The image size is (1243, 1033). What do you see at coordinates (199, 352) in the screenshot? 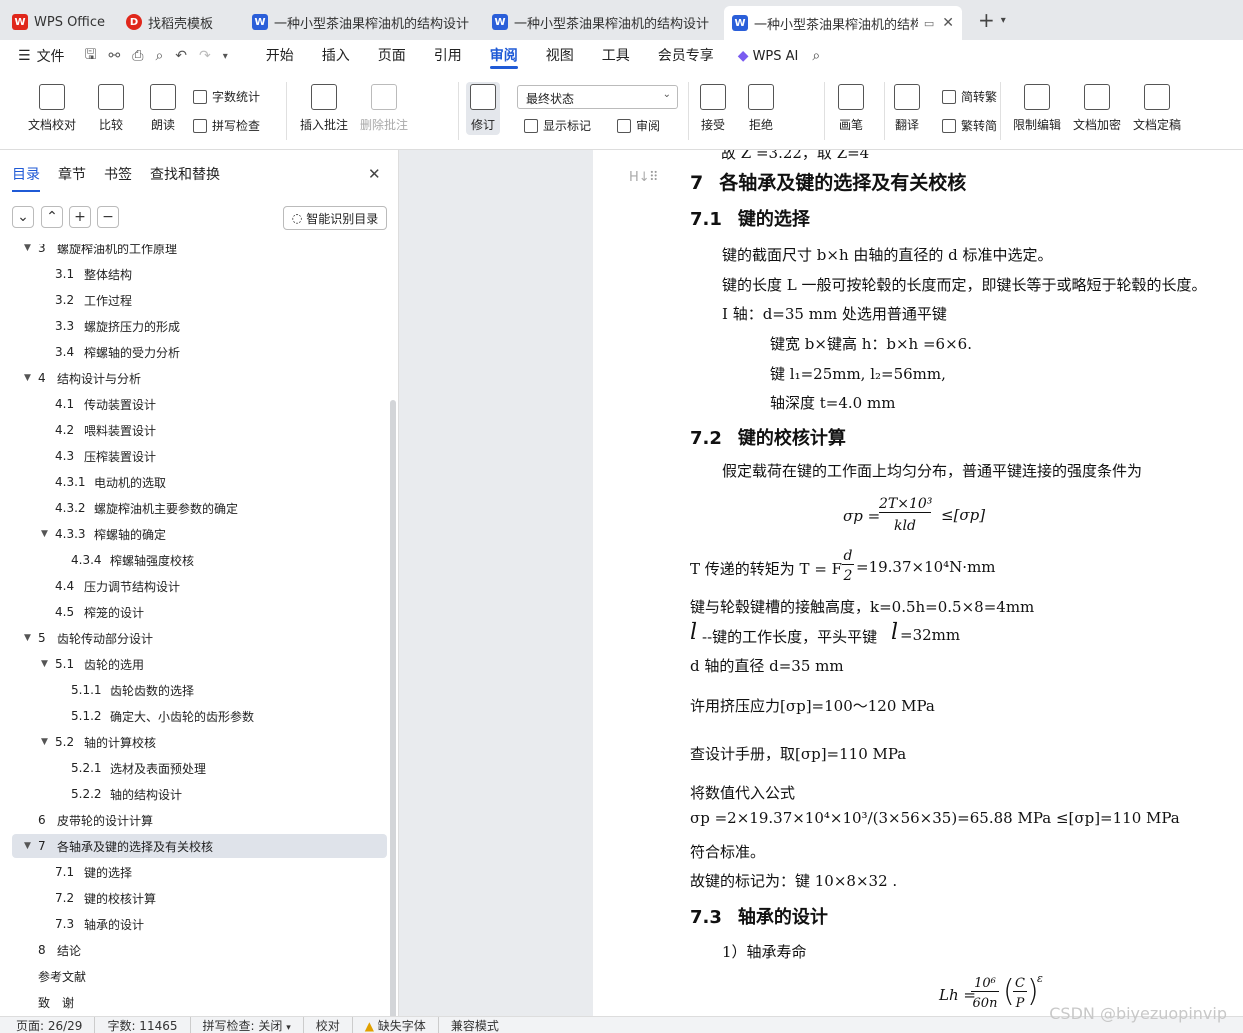
I see `toc-item: 3.4 榨螺轴的受力分析` at bounding box center [199, 352].